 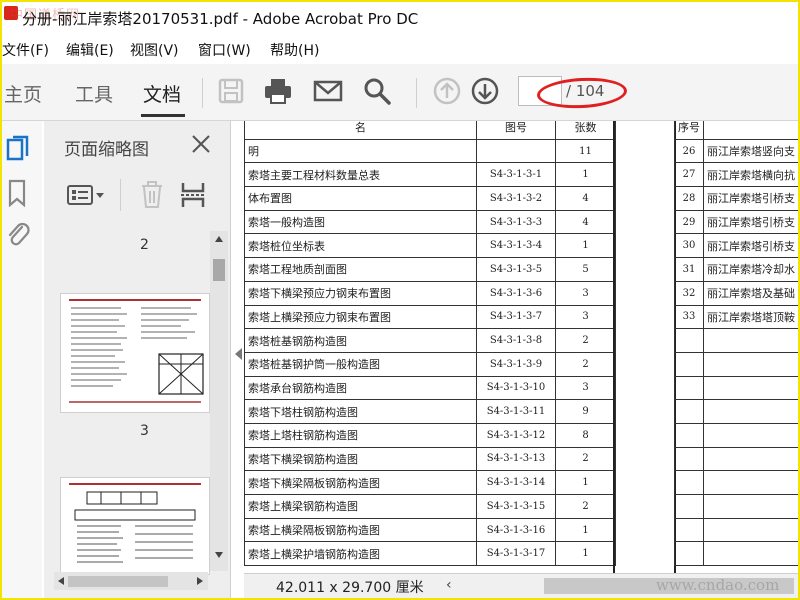 What do you see at coordinates (430, 459) in the screenshot?
I see `table-row: 索塔下横梁钢筋构造图 S4-3-1-3-13 2` at bounding box center [430, 459].